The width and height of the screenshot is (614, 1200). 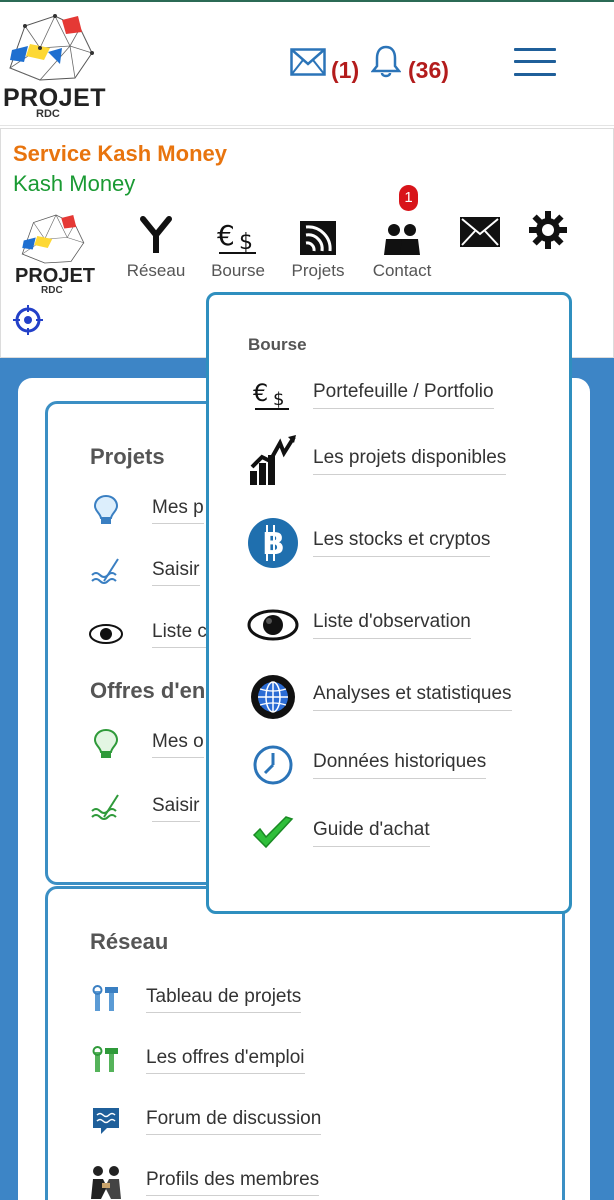 What do you see at coordinates (106, 1121) in the screenshot?
I see `chat-bubble-icon` at bounding box center [106, 1121].